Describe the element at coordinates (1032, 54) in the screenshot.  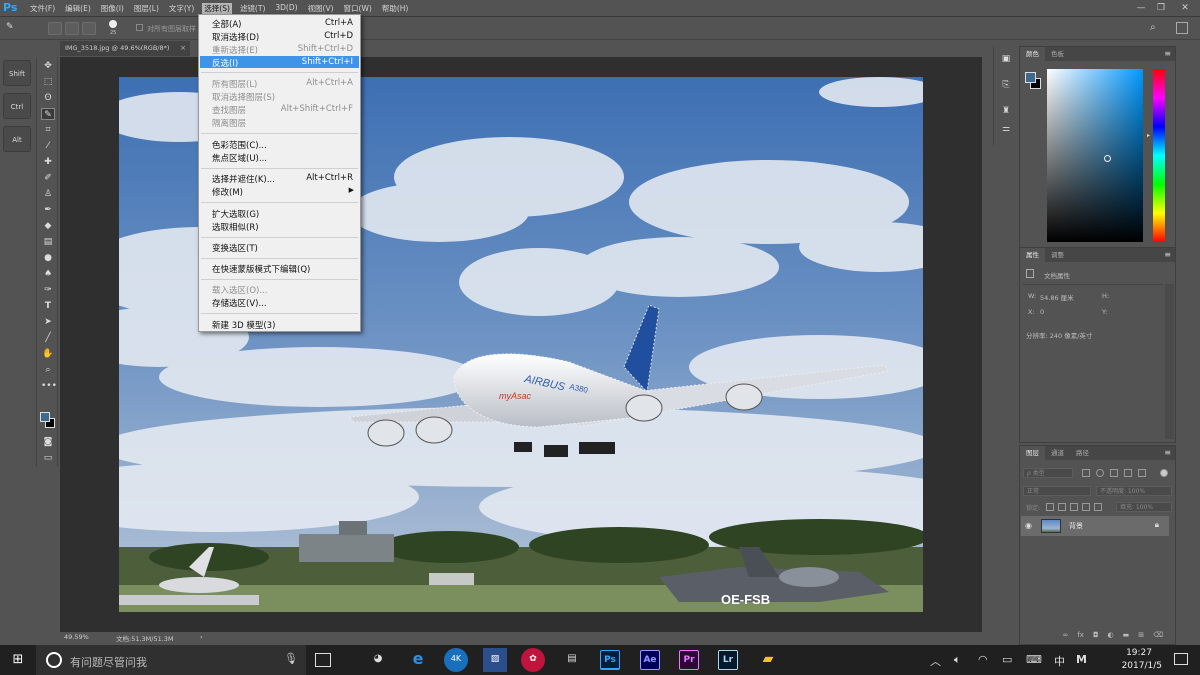
I see `tab-color: 颜色` at that location.